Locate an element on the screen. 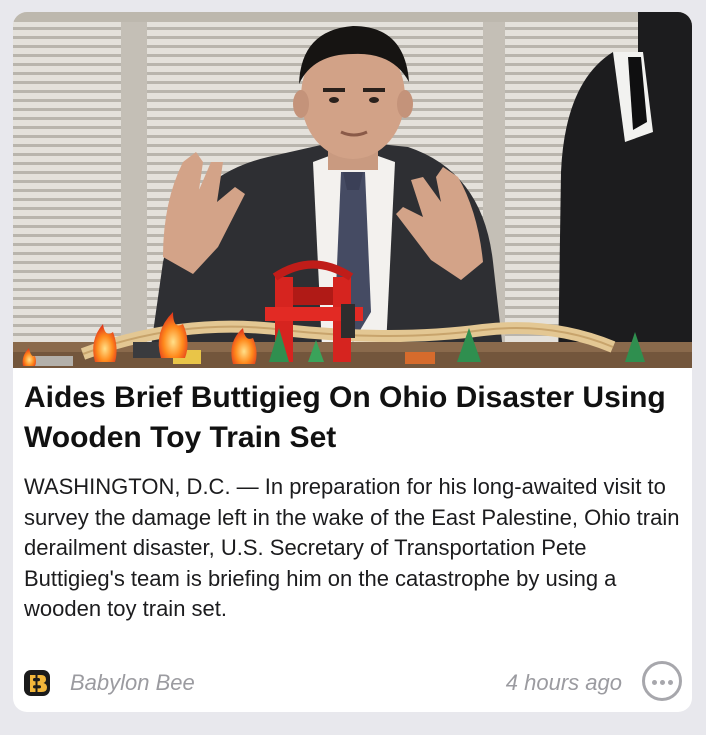 The width and height of the screenshot is (706, 735). more-options-button is located at coordinates (662, 681).